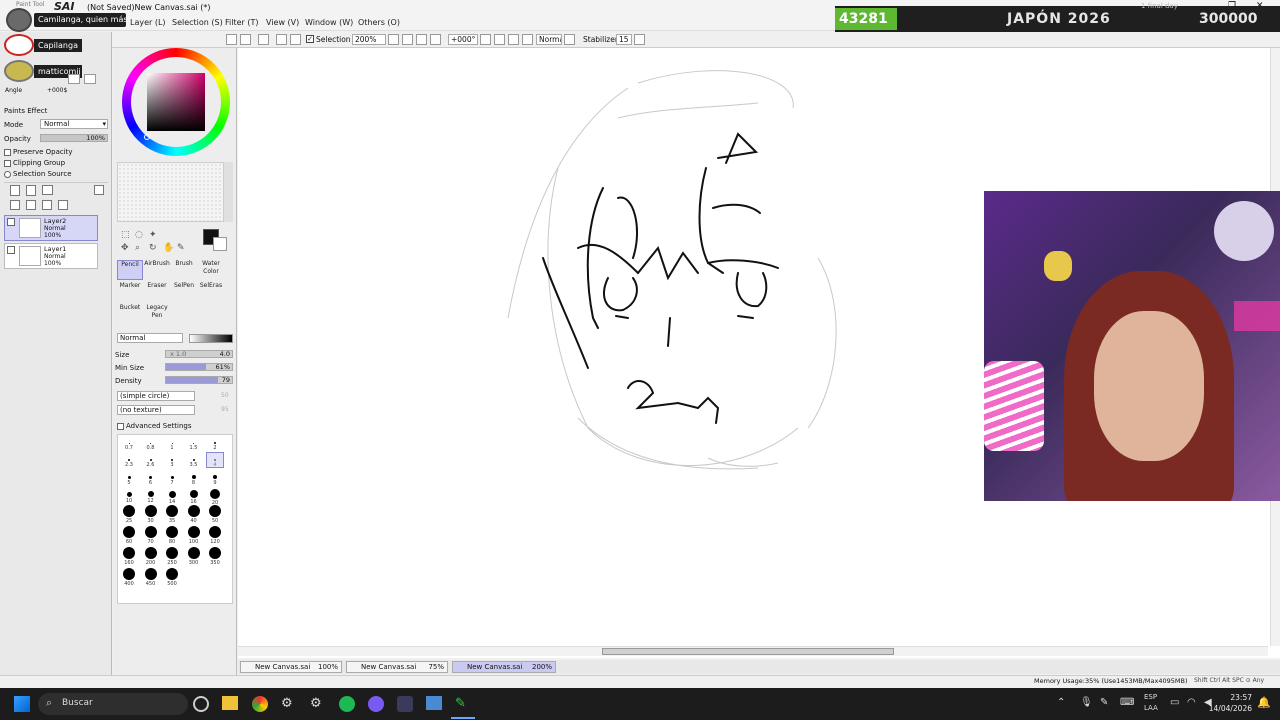  What do you see at coordinates (153, 235) in the screenshot?
I see `magic-wand-icon: ✦` at bounding box center [153, 235].